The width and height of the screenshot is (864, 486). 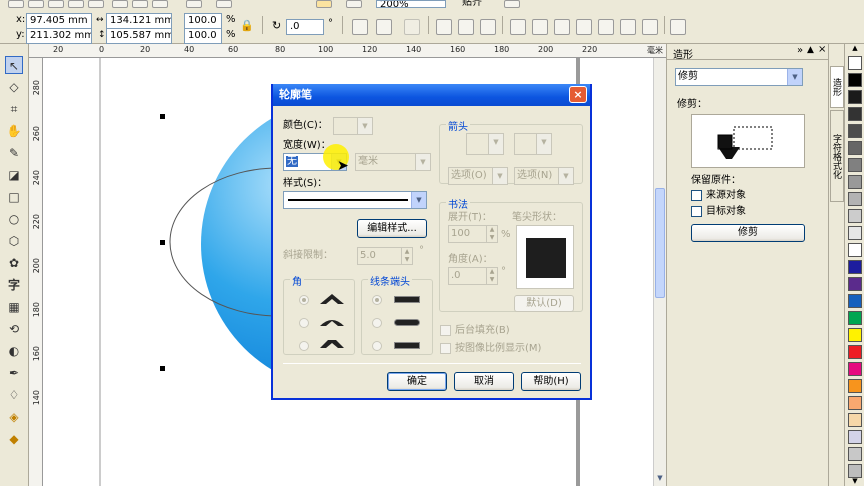 I want to click on lock-ratio-icon: 🔒, so click(x=247, y=26).